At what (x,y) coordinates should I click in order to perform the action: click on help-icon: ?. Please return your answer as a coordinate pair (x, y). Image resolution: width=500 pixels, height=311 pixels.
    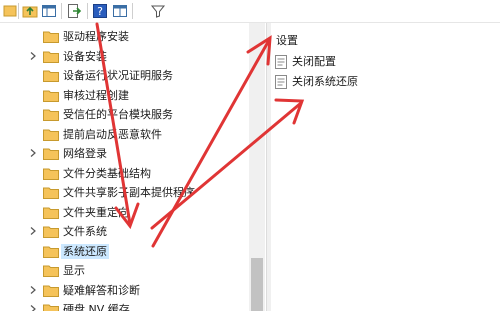
    Looking at the image, I should click on (100, 11).